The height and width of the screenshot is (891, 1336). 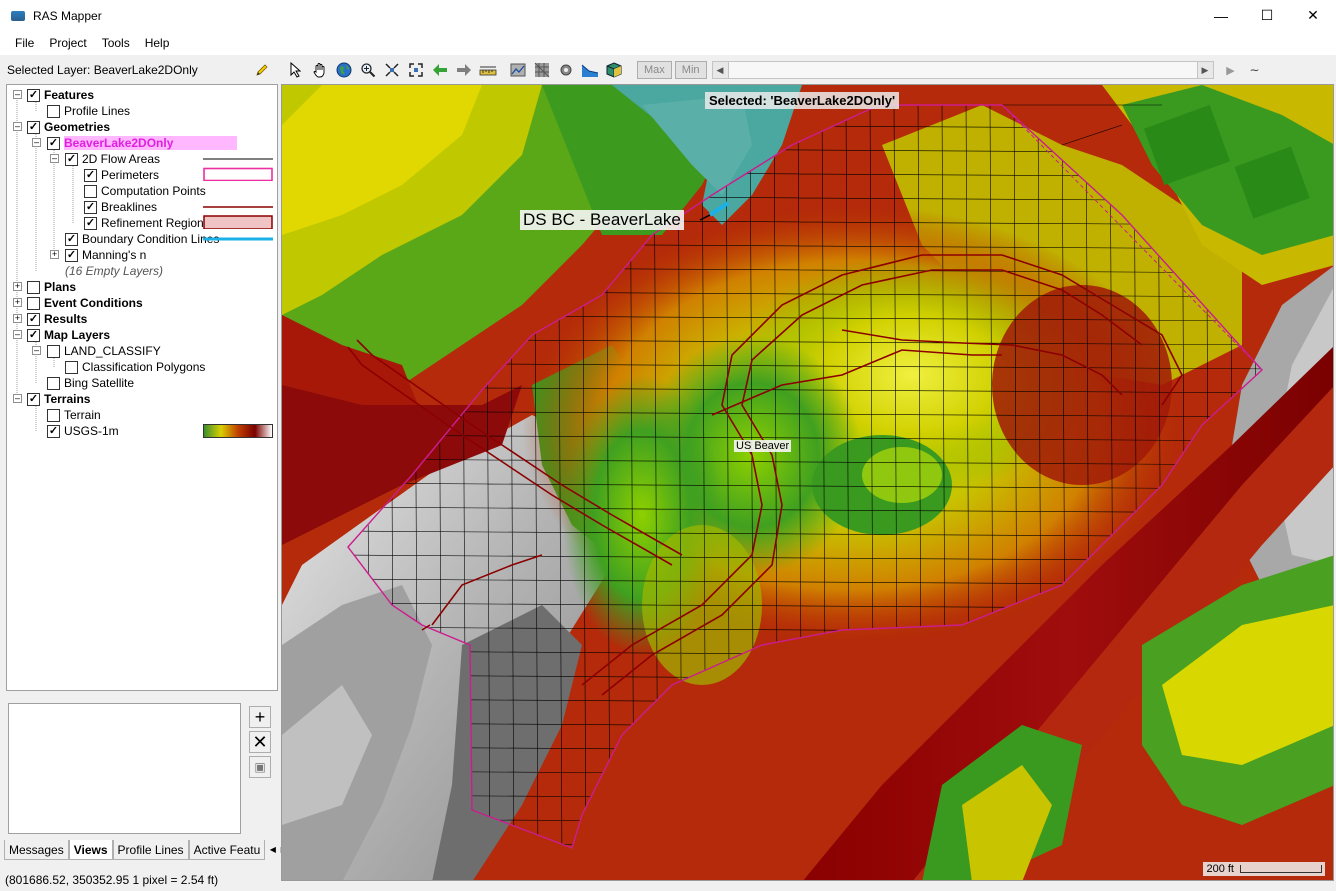 I want to click on slider-right-arrow-icon: ▶, so click(x=1204, y=70).